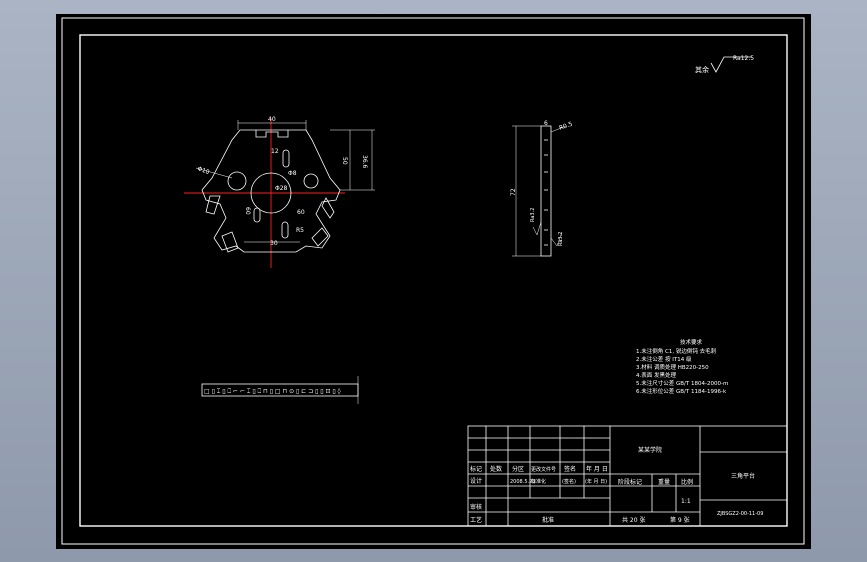 This screenshot has height=562, width=867. What do you see at coordinates (533, 215) in the screenshot?
I see `dim-side-roughness-a: Ra3.2` at bounding box center [533, 215].